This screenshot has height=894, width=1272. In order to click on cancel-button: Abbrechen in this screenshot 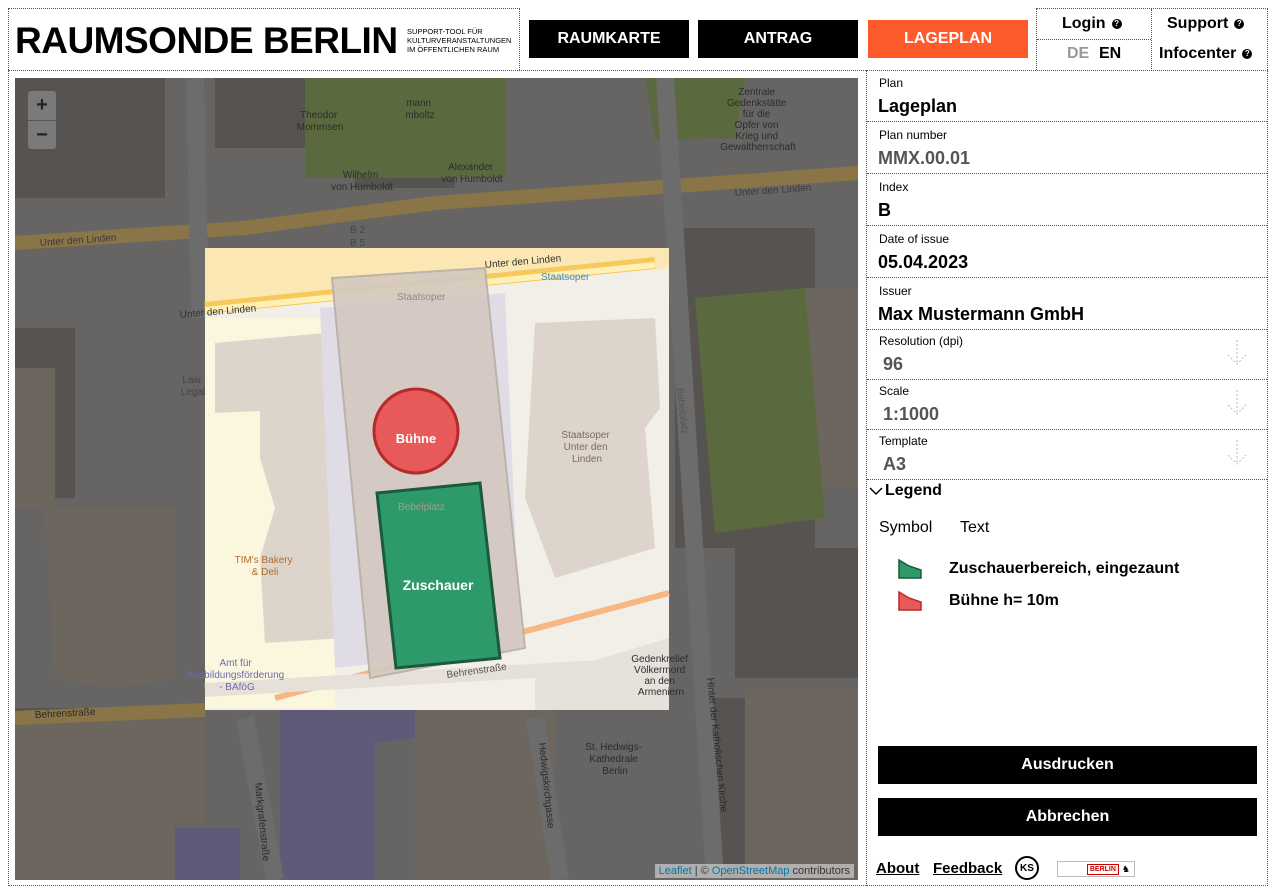, I will do `click(1067, 817)`.